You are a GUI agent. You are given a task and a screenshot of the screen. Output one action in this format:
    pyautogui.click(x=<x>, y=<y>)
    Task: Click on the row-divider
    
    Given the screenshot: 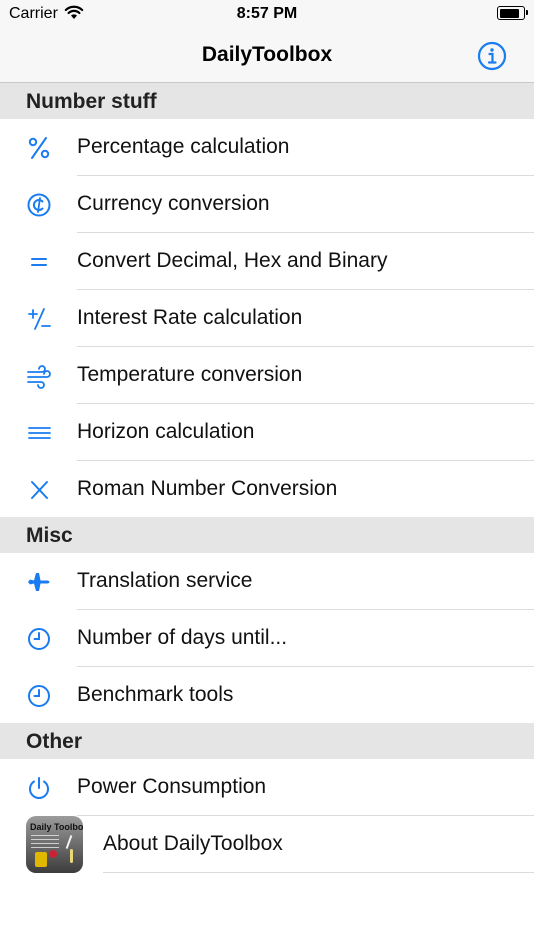 What is the action you would take?
    pyautogui.click(x=318, y=872)
    